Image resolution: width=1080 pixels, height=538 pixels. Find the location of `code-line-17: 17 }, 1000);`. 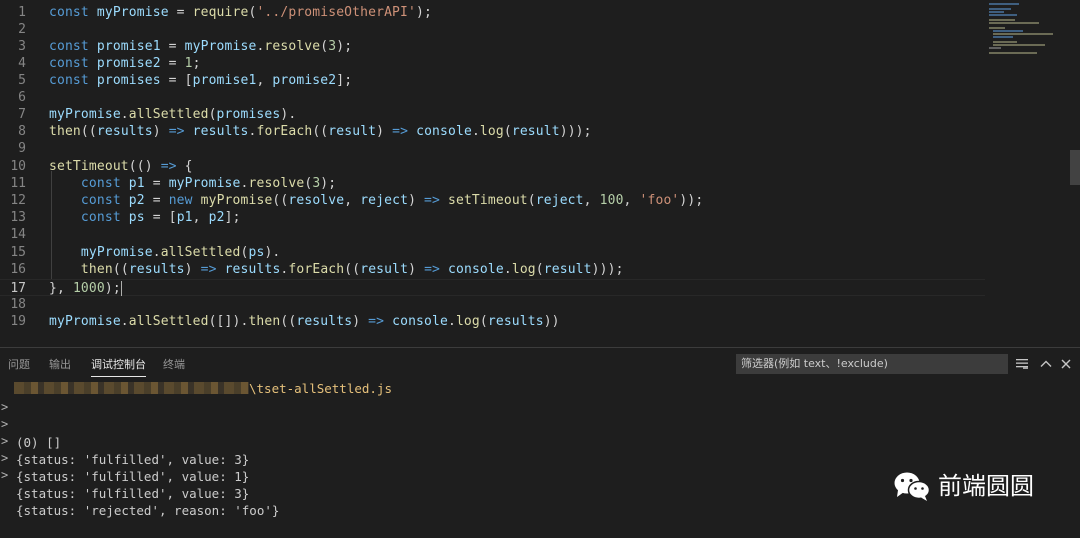

code-line-17: 17 }, 1000); is located at coordinates (492, 287).